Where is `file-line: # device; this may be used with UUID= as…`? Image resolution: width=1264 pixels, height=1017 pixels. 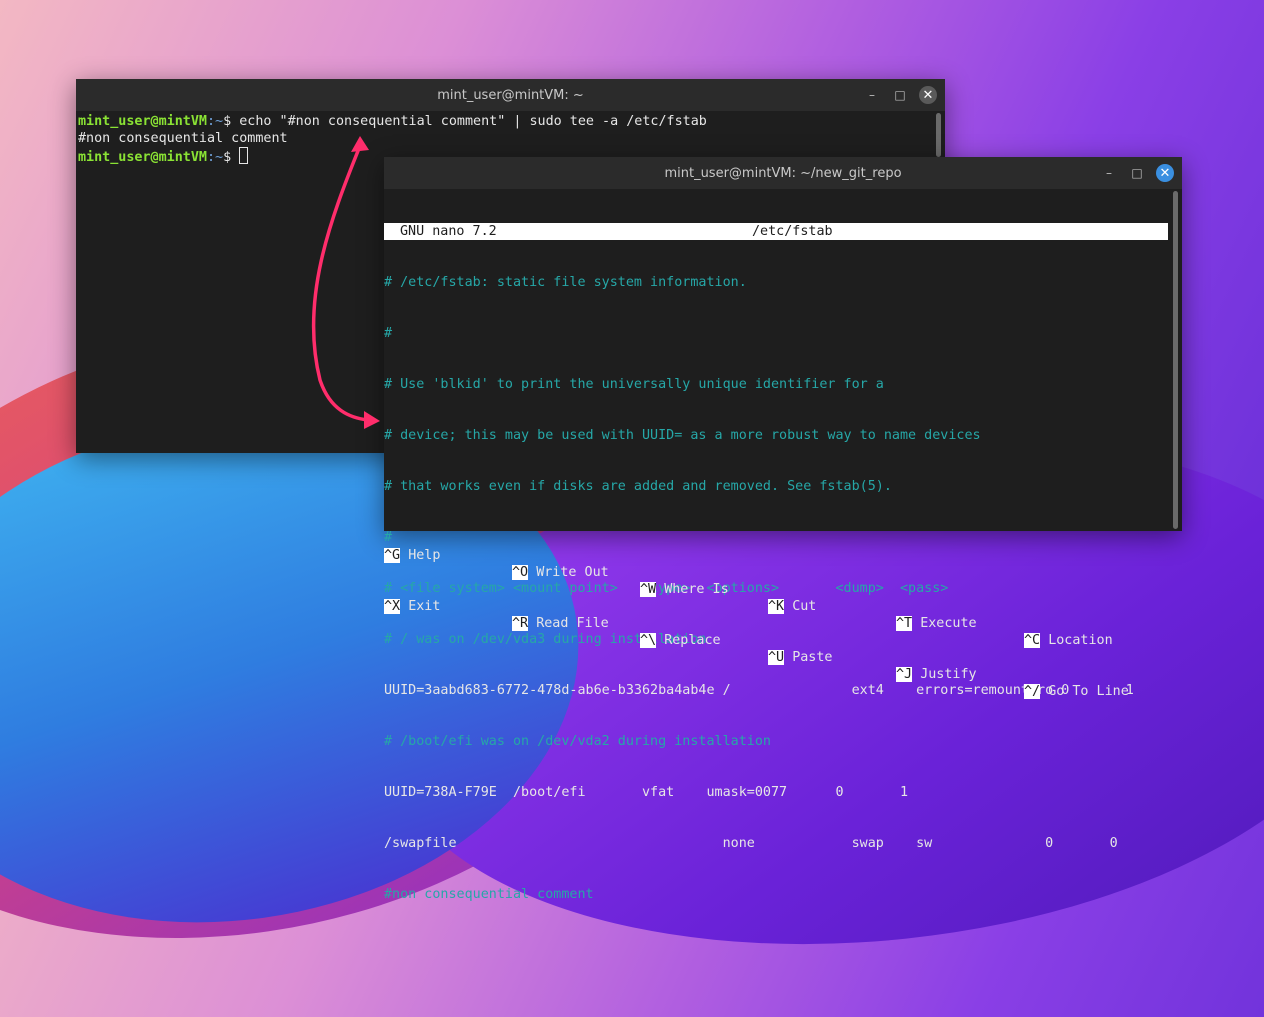
file-line: # device; this may be used with UUID= as… is located at coordinates (783, 435).